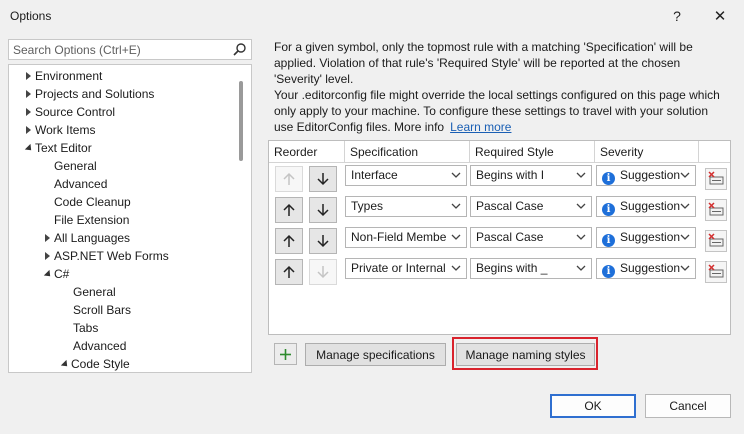 This screenshot has width=744, height=434. What do you see at coordinates (307, 152) in the screenshot?
I see `header-reorder: Reorder` at bounding box center [307, 152].